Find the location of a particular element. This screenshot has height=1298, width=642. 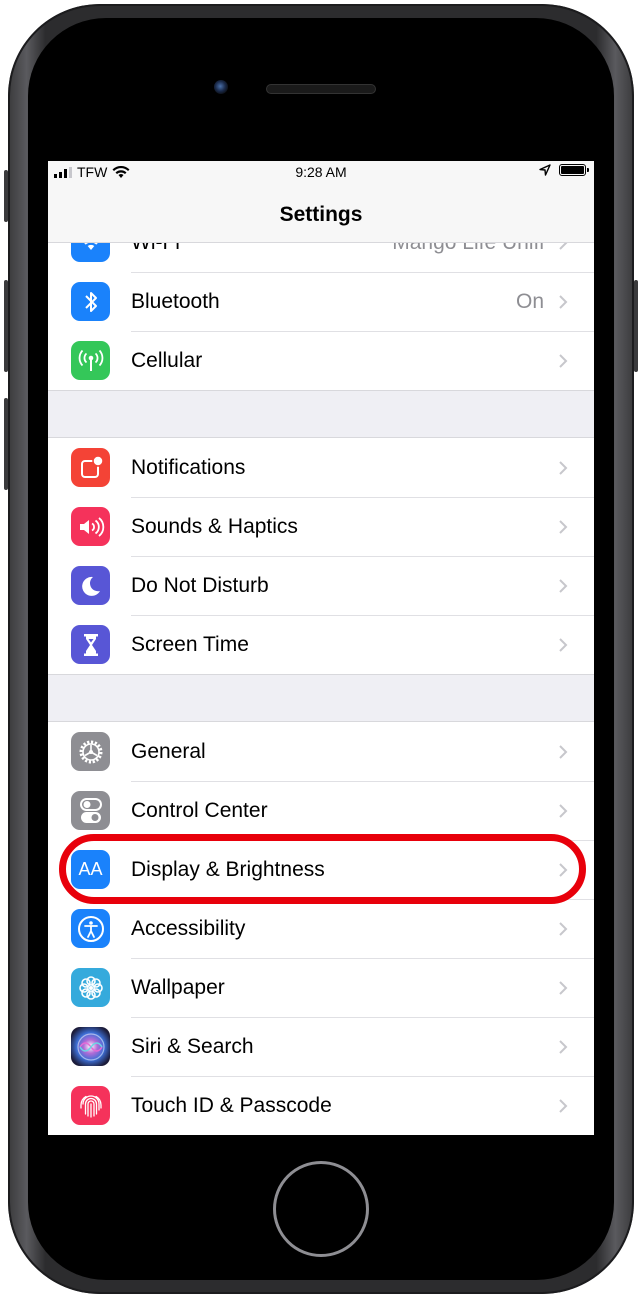

front-camera is located at coordinates (221, 87).